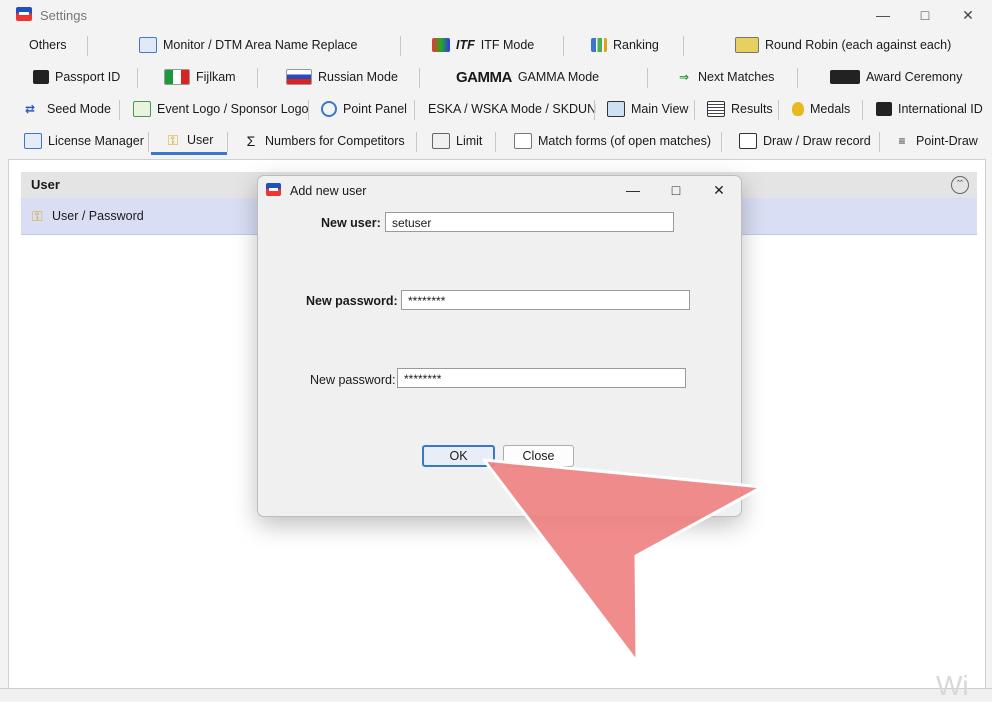 The width and height of the screenshot is (992, 702). Describe the element at coordinates (968, 15) in the screenshot. I see `close-icon: ✕` at that location.